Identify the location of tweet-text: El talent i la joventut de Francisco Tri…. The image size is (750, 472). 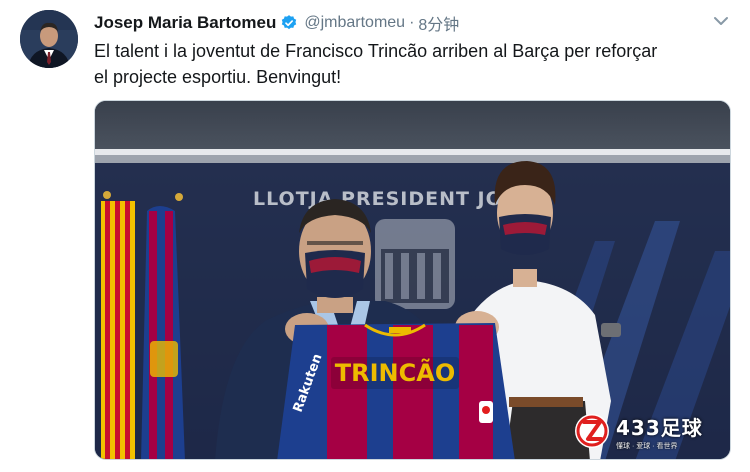
(414, 64).